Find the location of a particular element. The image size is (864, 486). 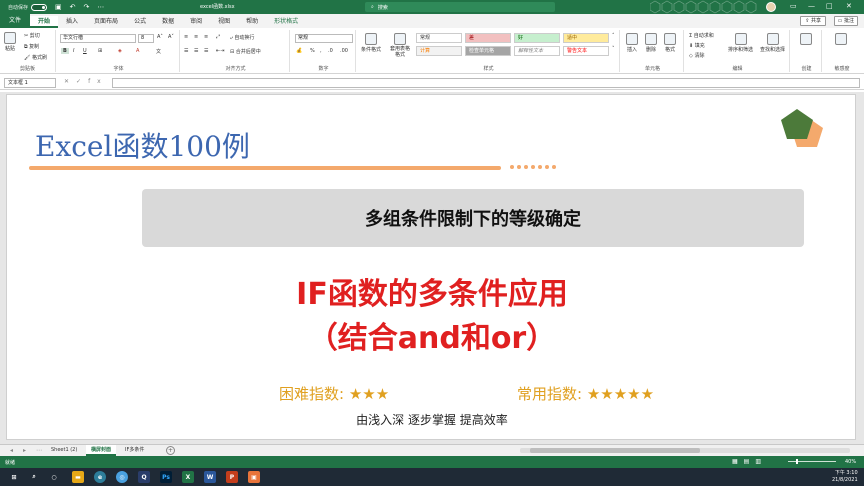

styles-more-icon: ˅ is located at coordinates (613, 49).